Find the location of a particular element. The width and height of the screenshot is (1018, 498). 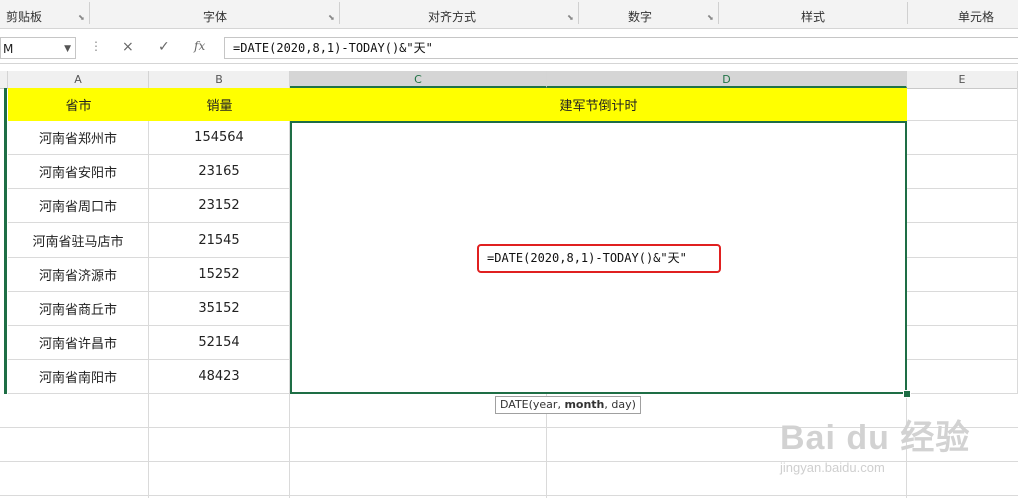

sales-cell: 48423 is located at coordinates (219, 377).